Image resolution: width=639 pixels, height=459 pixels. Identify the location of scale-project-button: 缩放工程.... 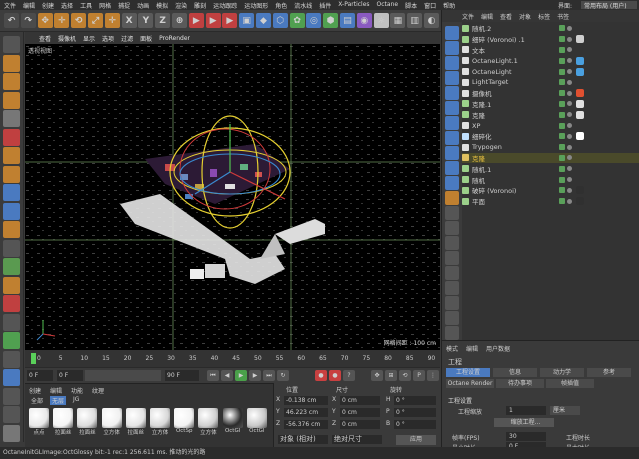
(524, 422).